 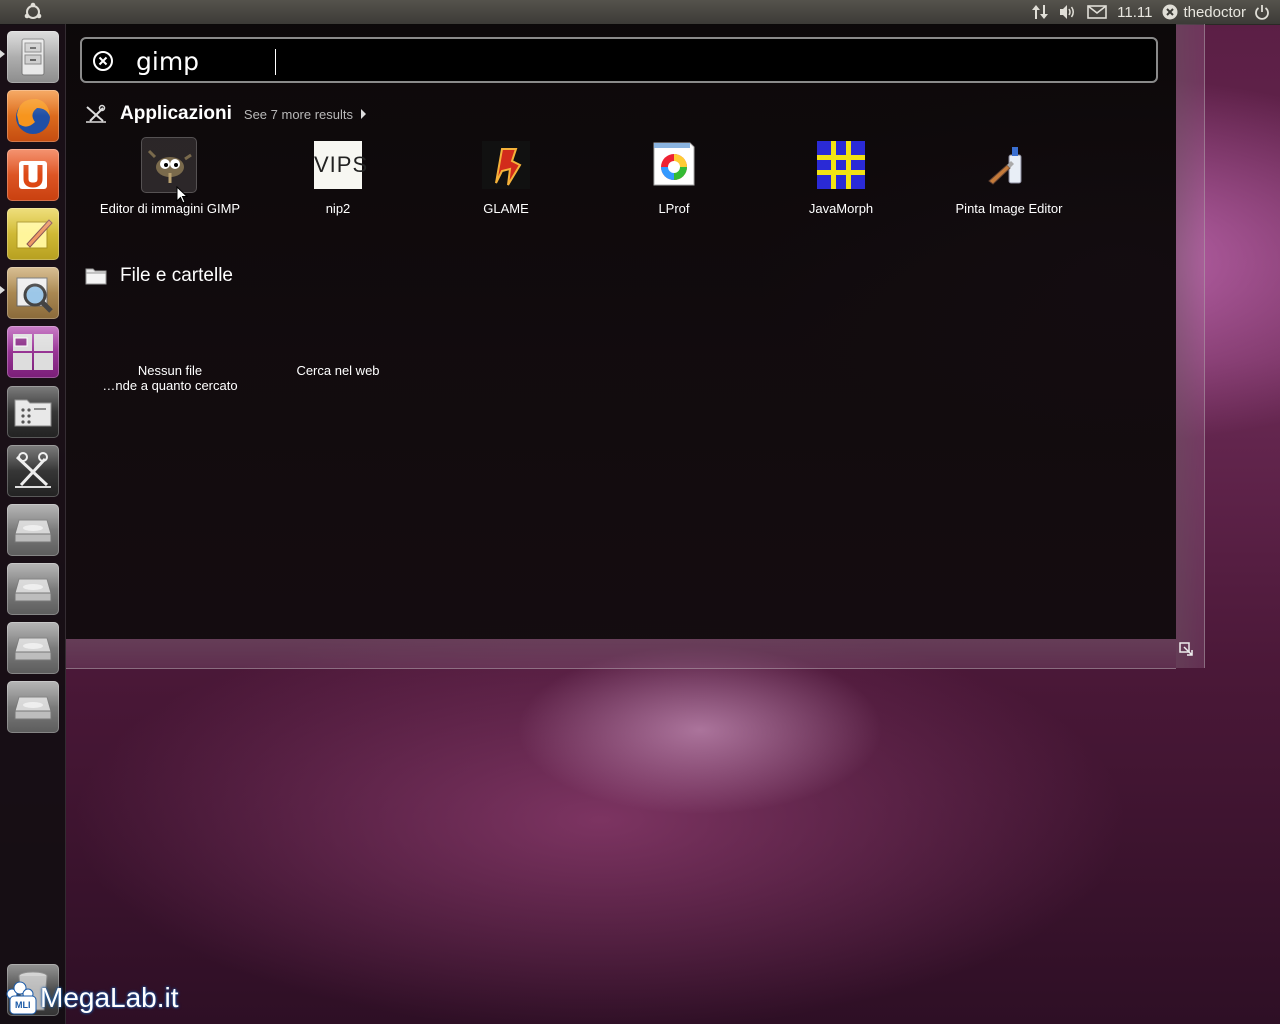 I want to click on web-search-label: Cerca nel web, so click(x=338, y=370).